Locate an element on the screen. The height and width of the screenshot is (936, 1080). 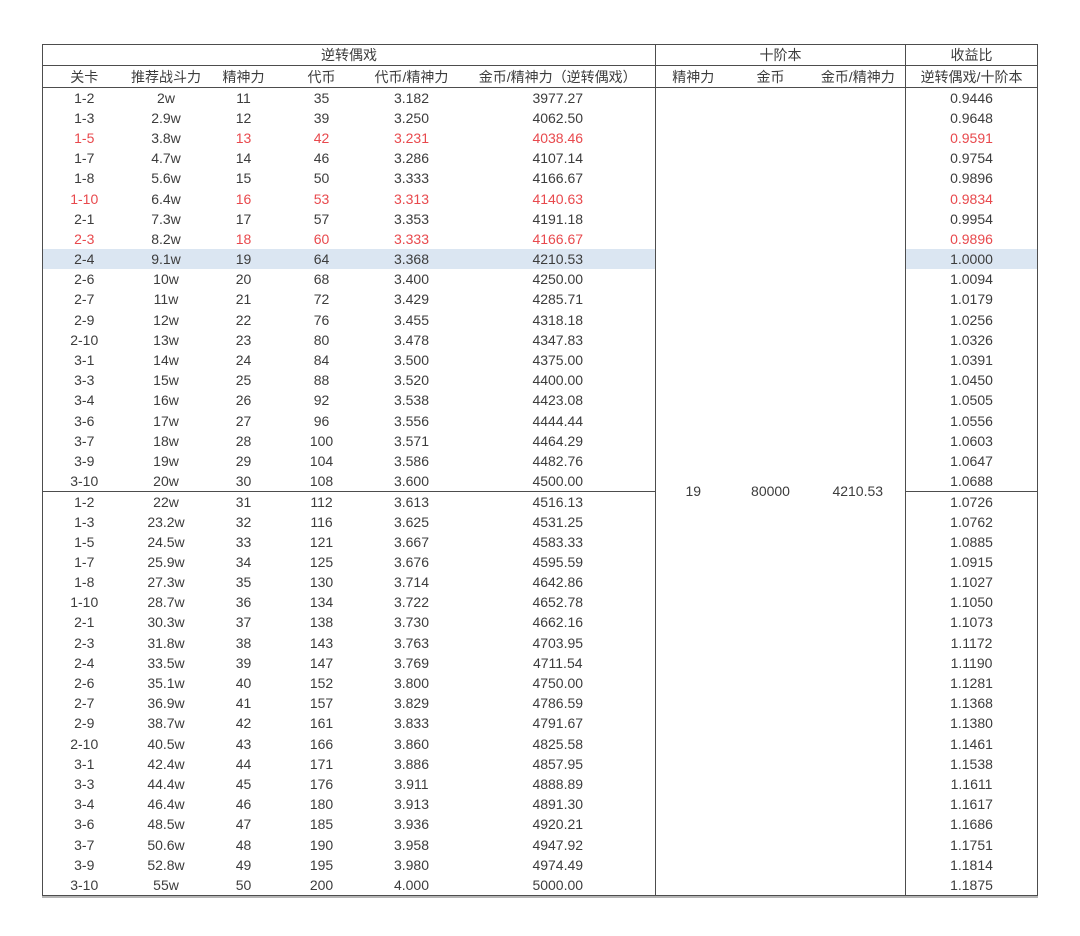
cell-spirit: 16 is located at coordinates (243, 198).